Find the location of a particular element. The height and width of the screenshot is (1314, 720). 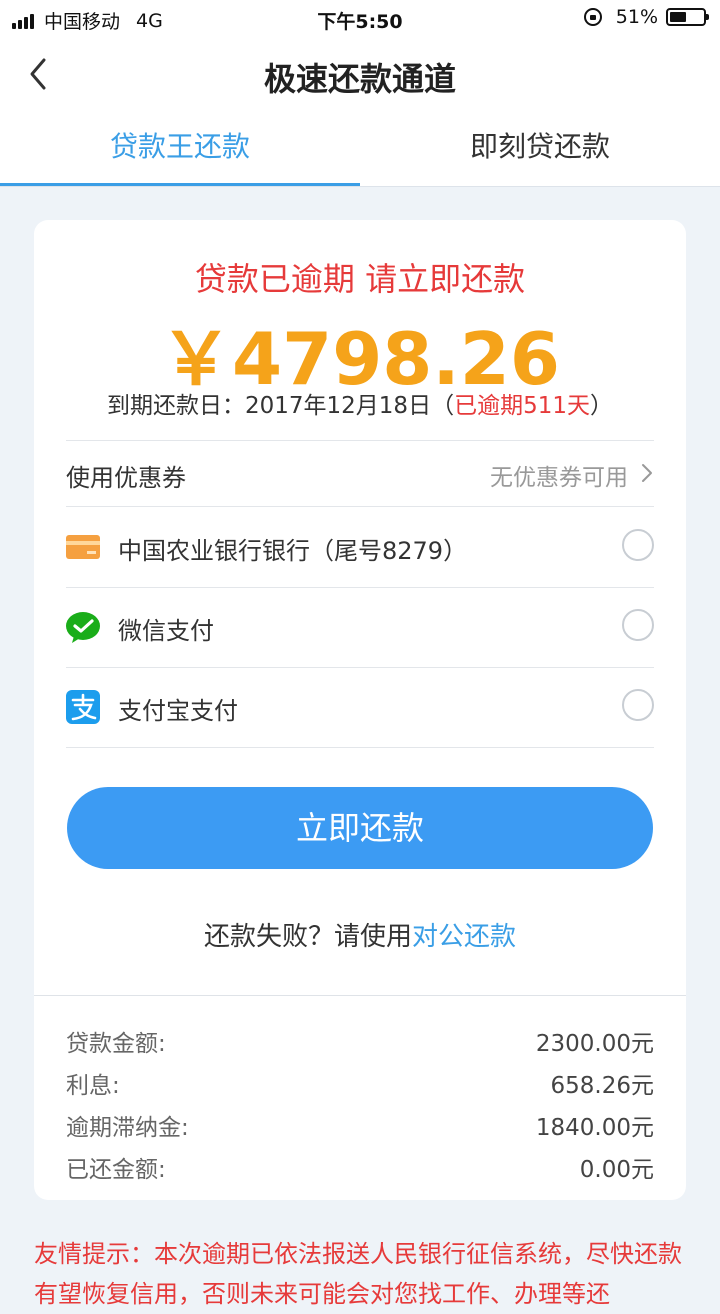

fail-note-text: 还款失败？请使用 is located at coordinates (307, 937).